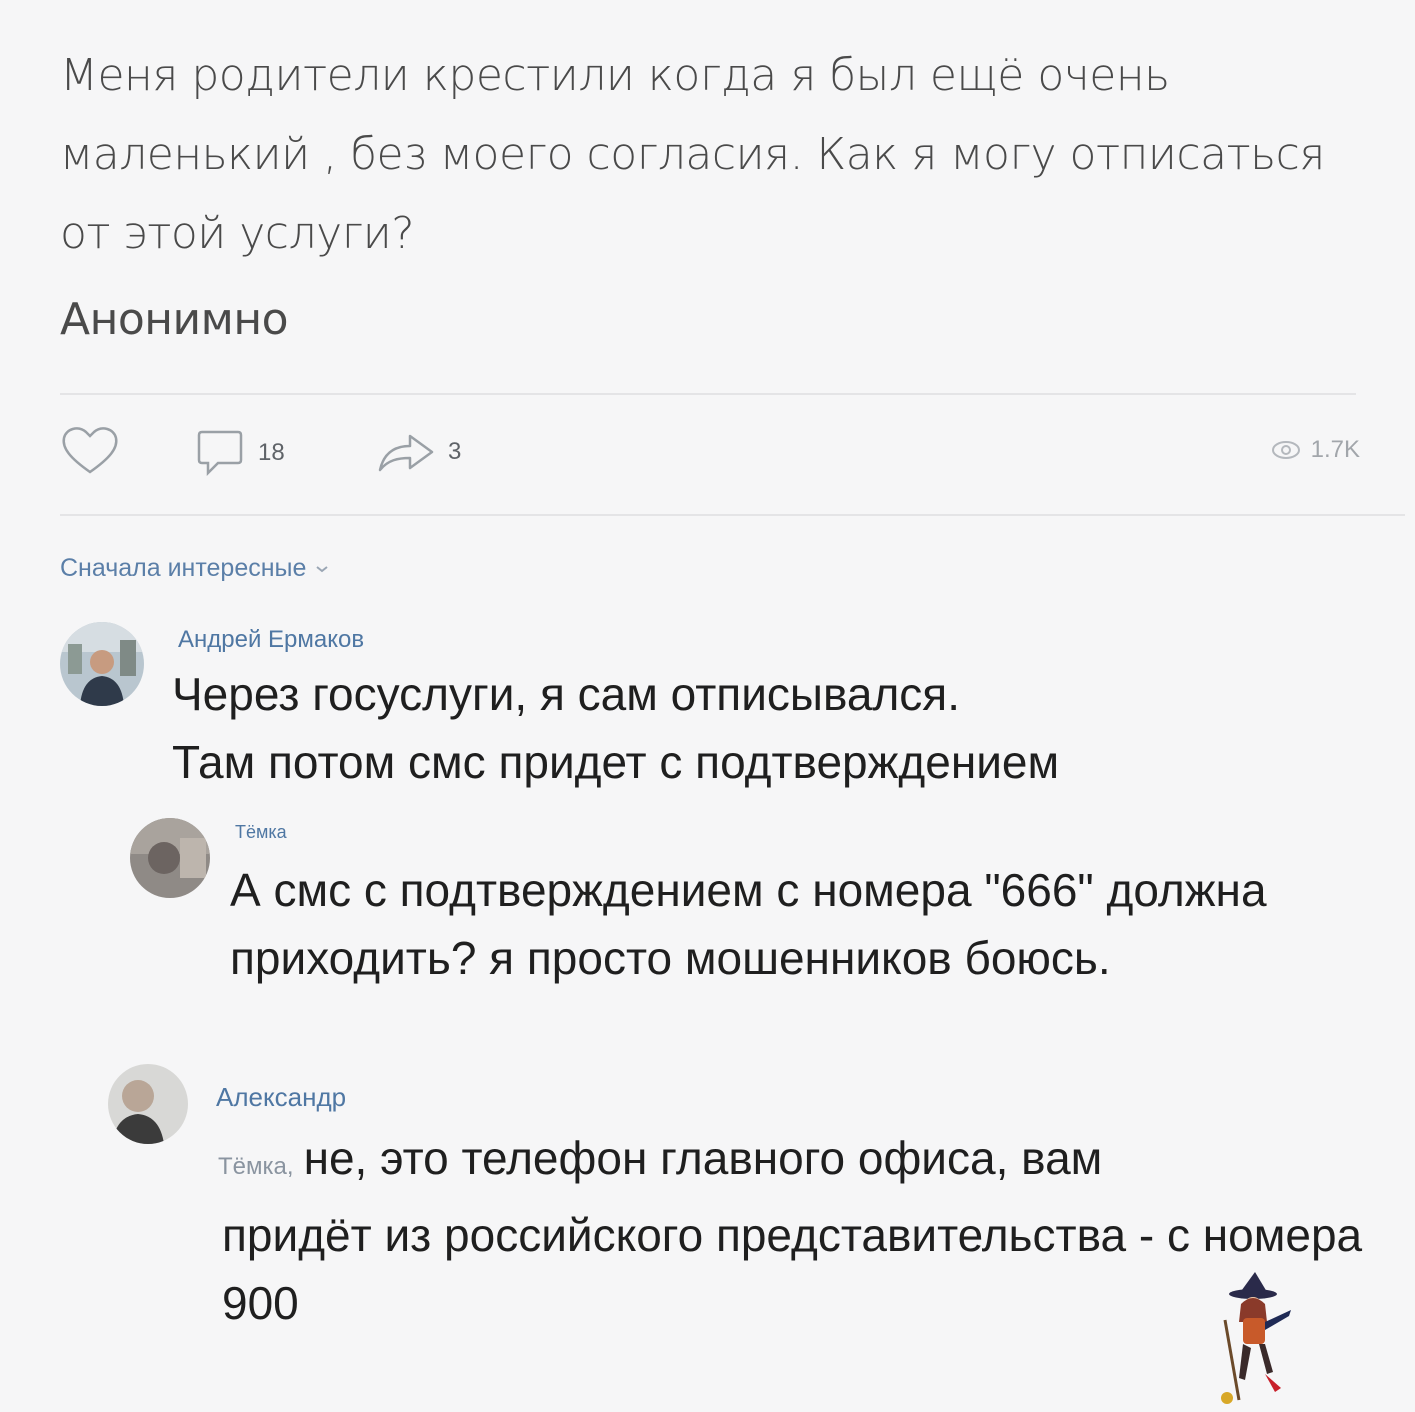 The width and height of the screenshot is (1415, 1412). I want to click on eye-icon, so click(1285, 450).